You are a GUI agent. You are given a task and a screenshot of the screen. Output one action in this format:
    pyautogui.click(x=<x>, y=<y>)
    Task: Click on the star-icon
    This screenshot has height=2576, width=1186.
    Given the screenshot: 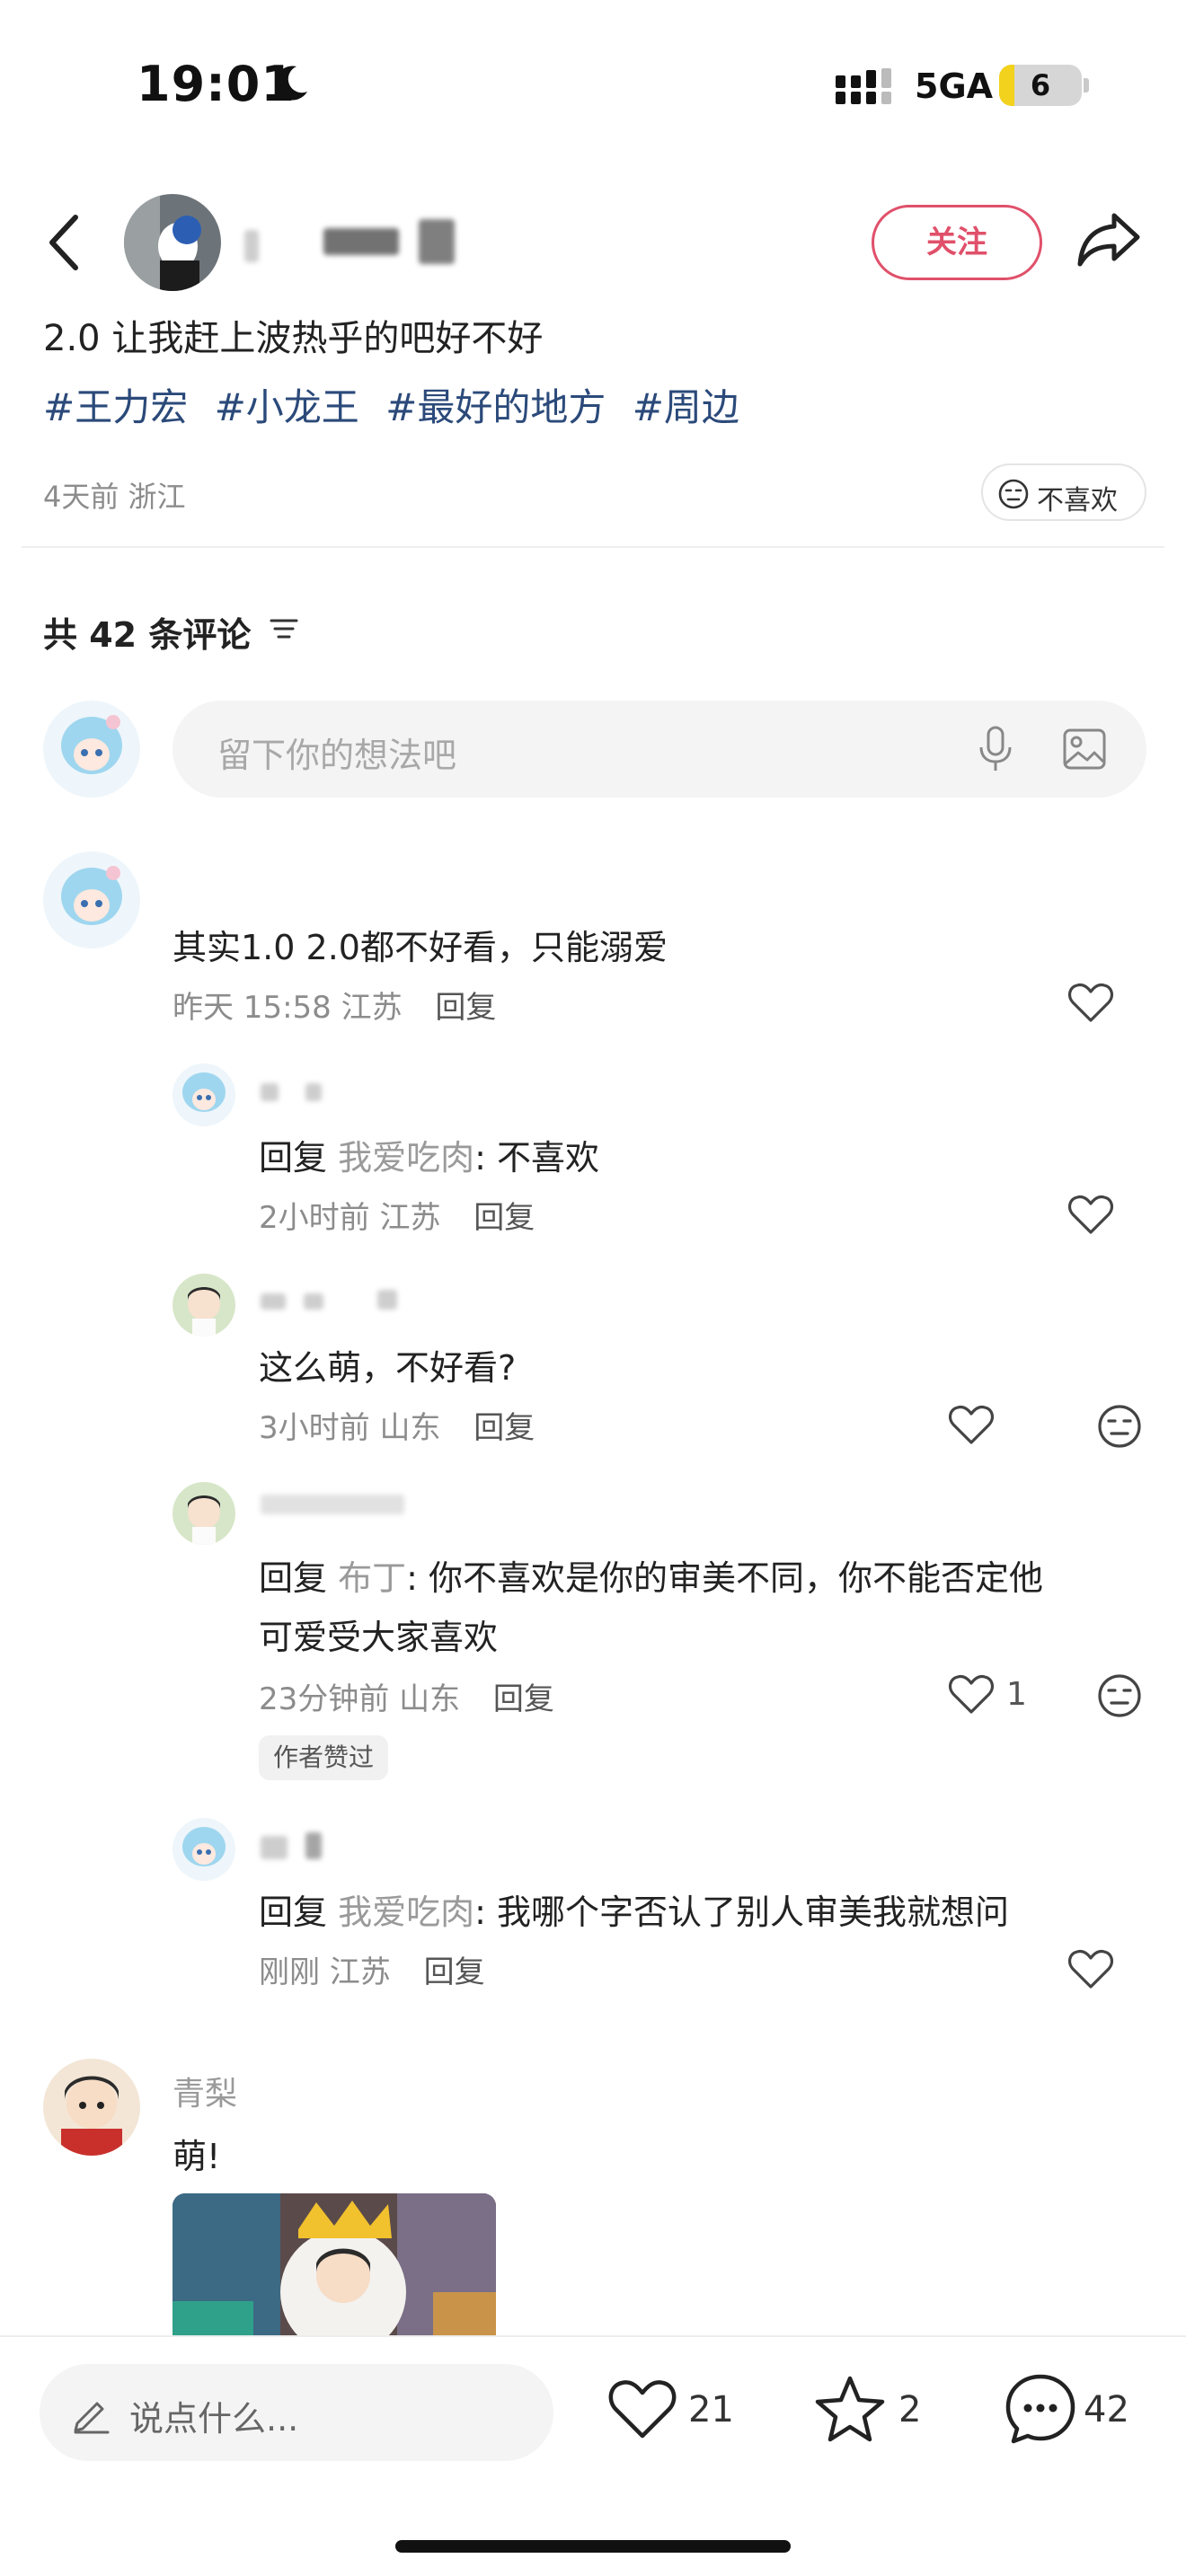 What is the action you would take?
    pyautogui.click(x=850, y=2409)
    